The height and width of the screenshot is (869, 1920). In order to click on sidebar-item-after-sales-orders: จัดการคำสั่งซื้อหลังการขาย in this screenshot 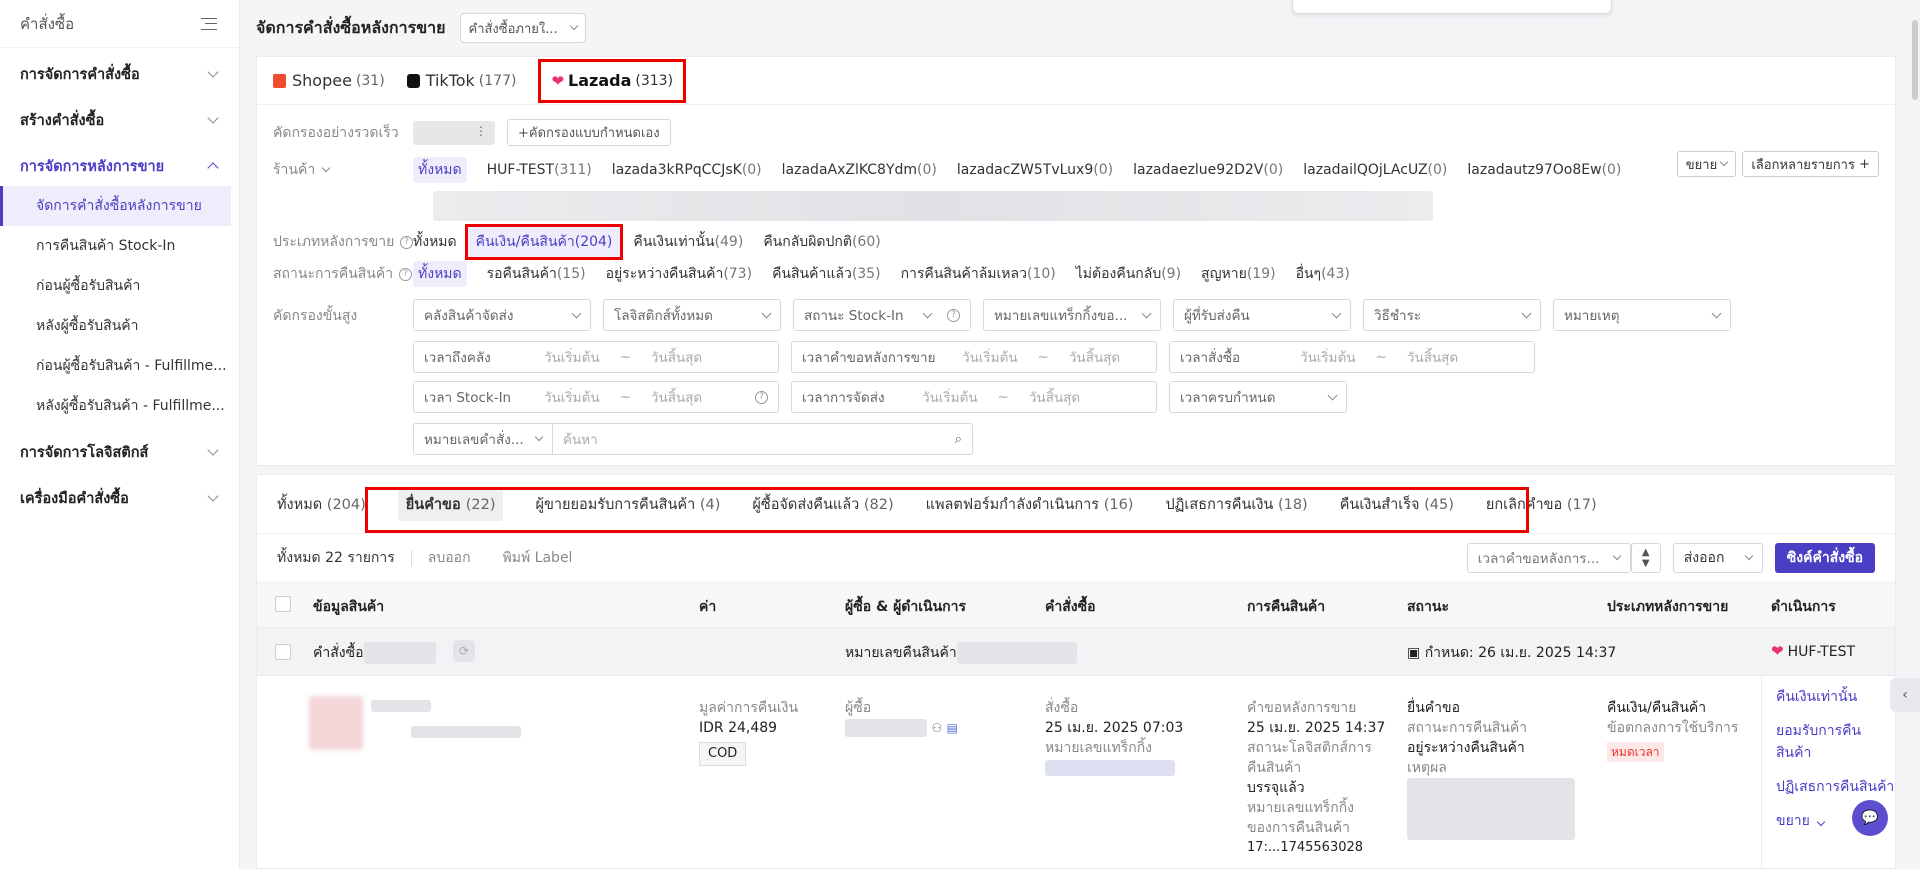, I will do `click(115, 206)`.